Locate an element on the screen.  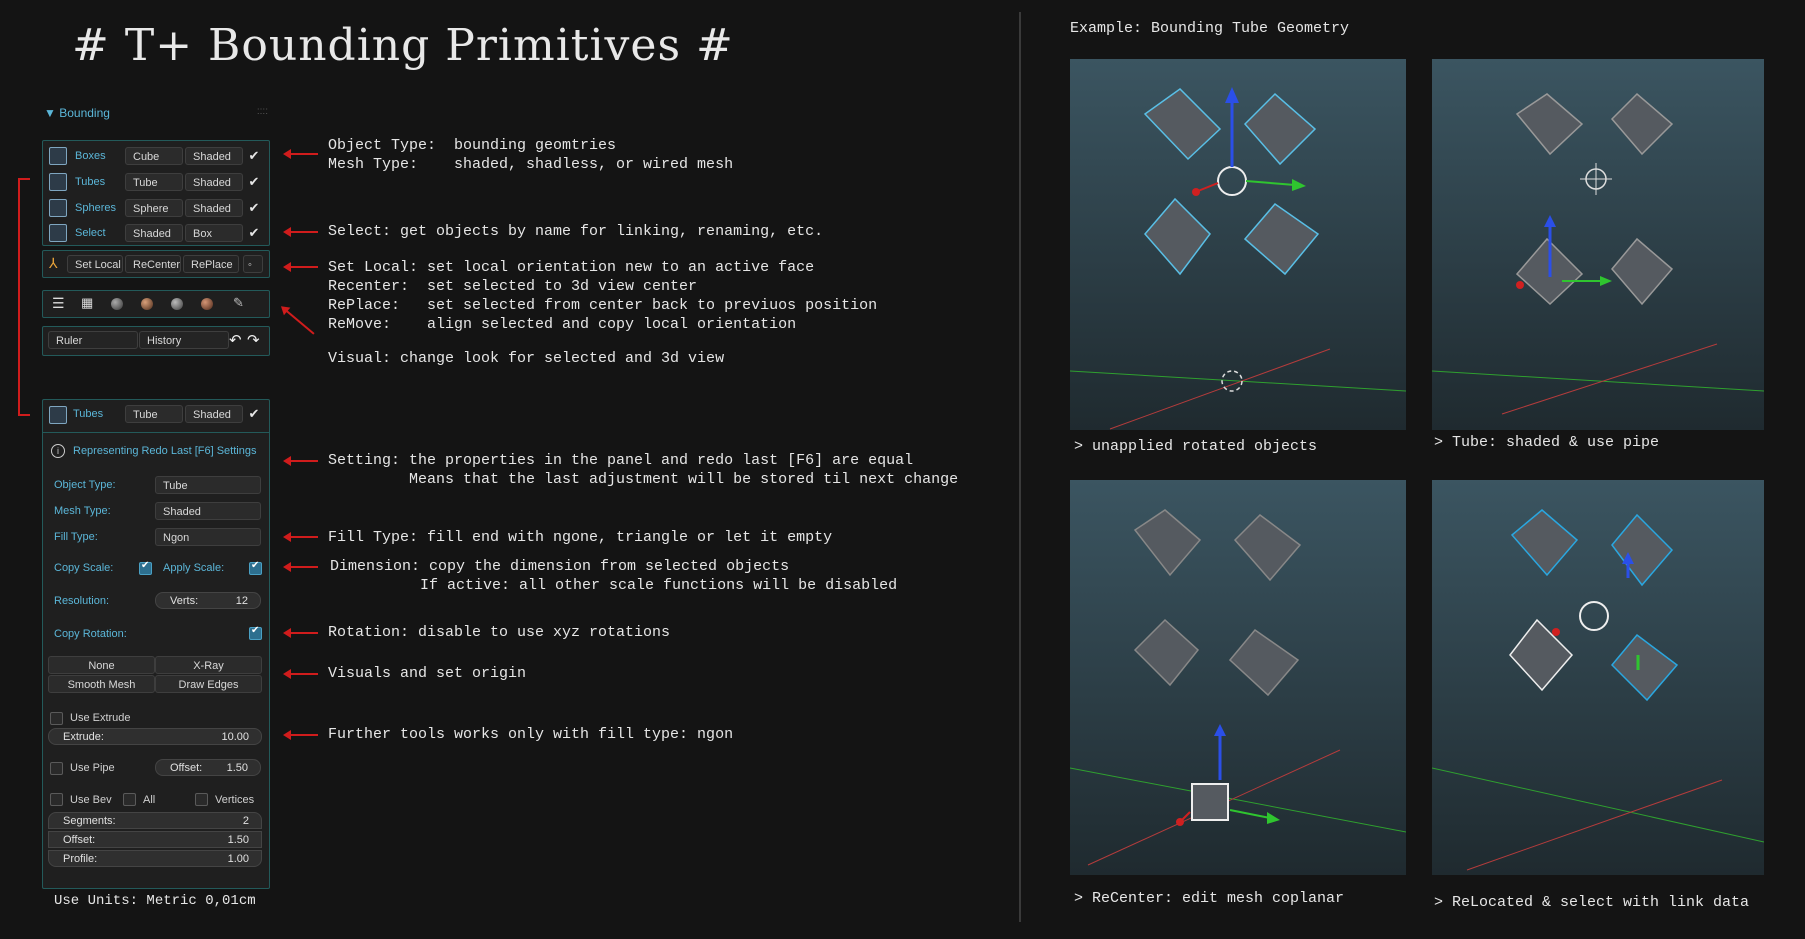
spheres-icon is located at coordinates (58, 208).